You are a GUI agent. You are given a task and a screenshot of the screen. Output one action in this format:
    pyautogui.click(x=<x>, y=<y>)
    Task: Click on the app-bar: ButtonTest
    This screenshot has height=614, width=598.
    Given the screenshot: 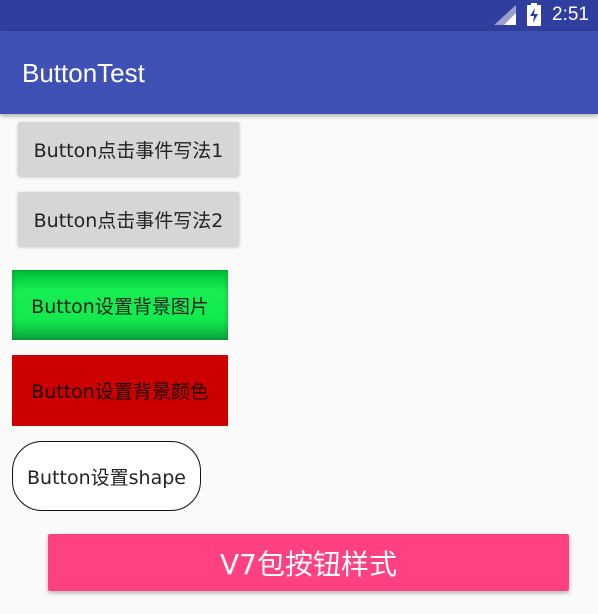 What is the action you would take?
    pyautogui.click(x=299, y=72)
    